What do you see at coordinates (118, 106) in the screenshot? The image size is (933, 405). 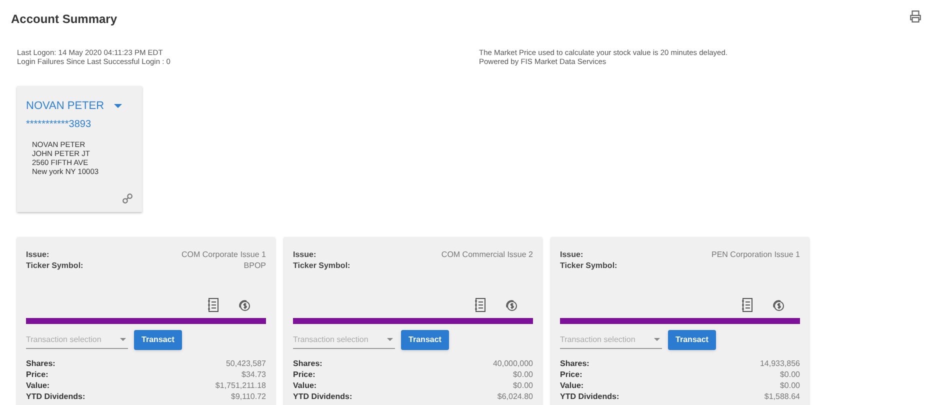 I see `dropdown-caret-icon` at bounding box center [118, 106].